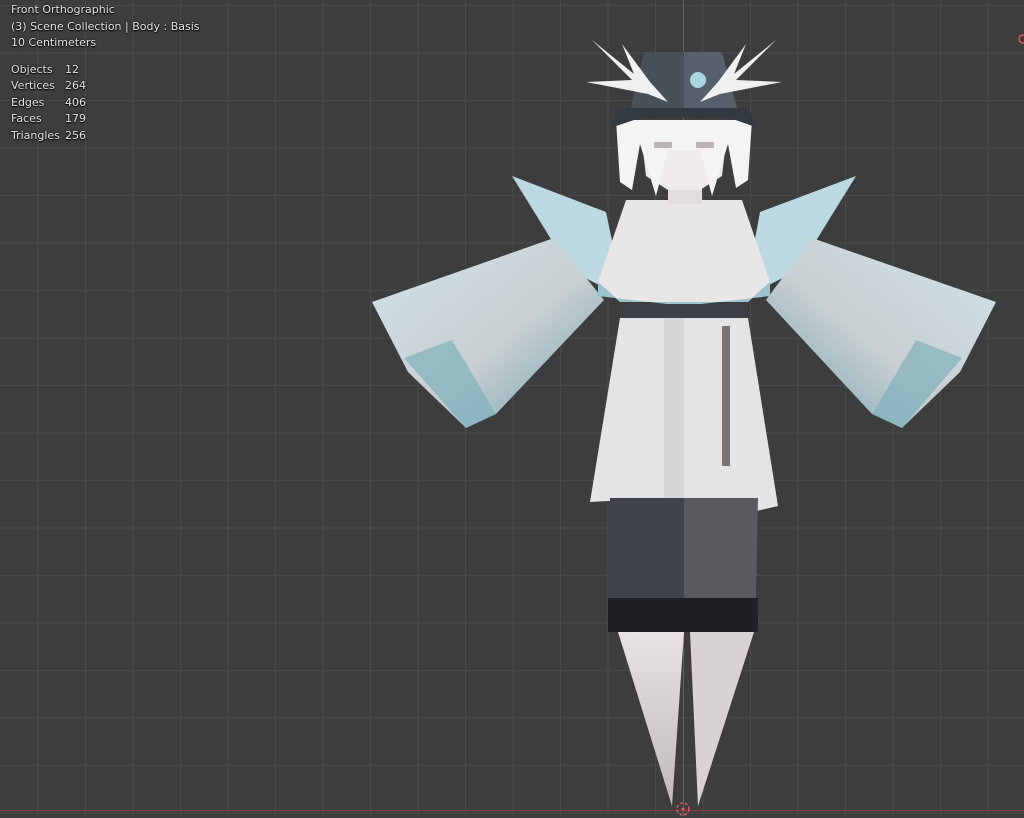 Image resolution: width=1024 pixels, height=818 pixels. I want to click on stat-label: Faces, so click(26, 118).